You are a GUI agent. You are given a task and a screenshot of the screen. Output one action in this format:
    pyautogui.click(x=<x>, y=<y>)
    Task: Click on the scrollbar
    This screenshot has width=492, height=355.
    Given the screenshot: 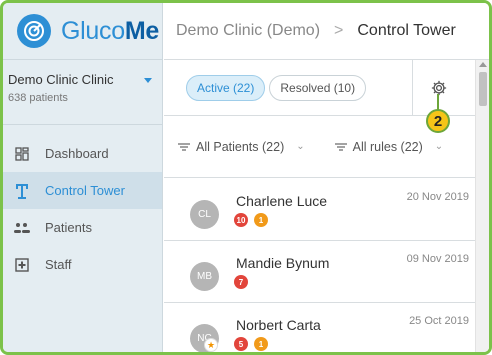 What is the action you would take?
    pyautogui.click(x=482, y=206)
    